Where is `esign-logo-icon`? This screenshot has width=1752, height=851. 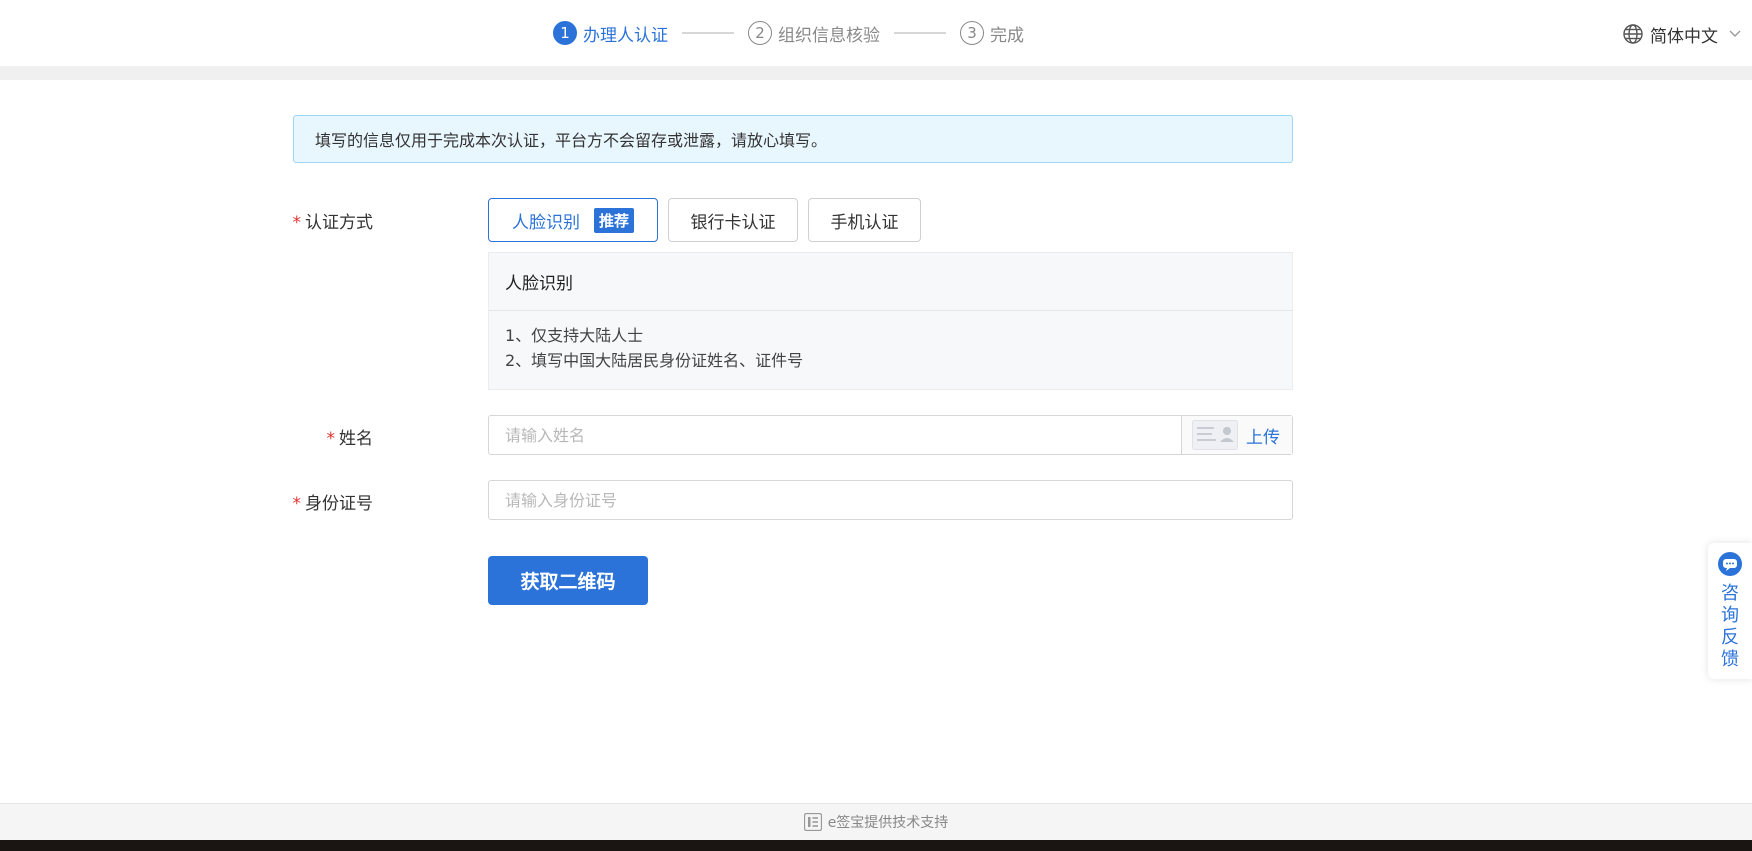
esign-logo-icon is located at coordinates (812, 822).